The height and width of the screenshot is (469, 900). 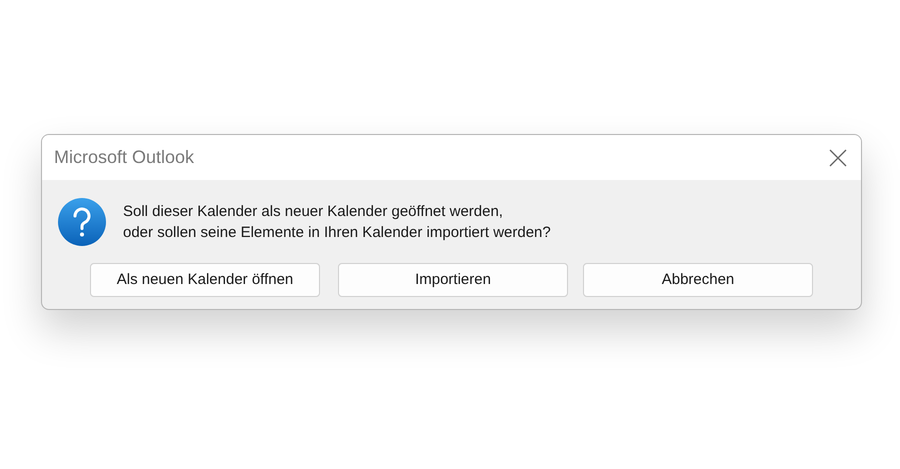 I want to click on close-icon, so click(x=838, y=157).